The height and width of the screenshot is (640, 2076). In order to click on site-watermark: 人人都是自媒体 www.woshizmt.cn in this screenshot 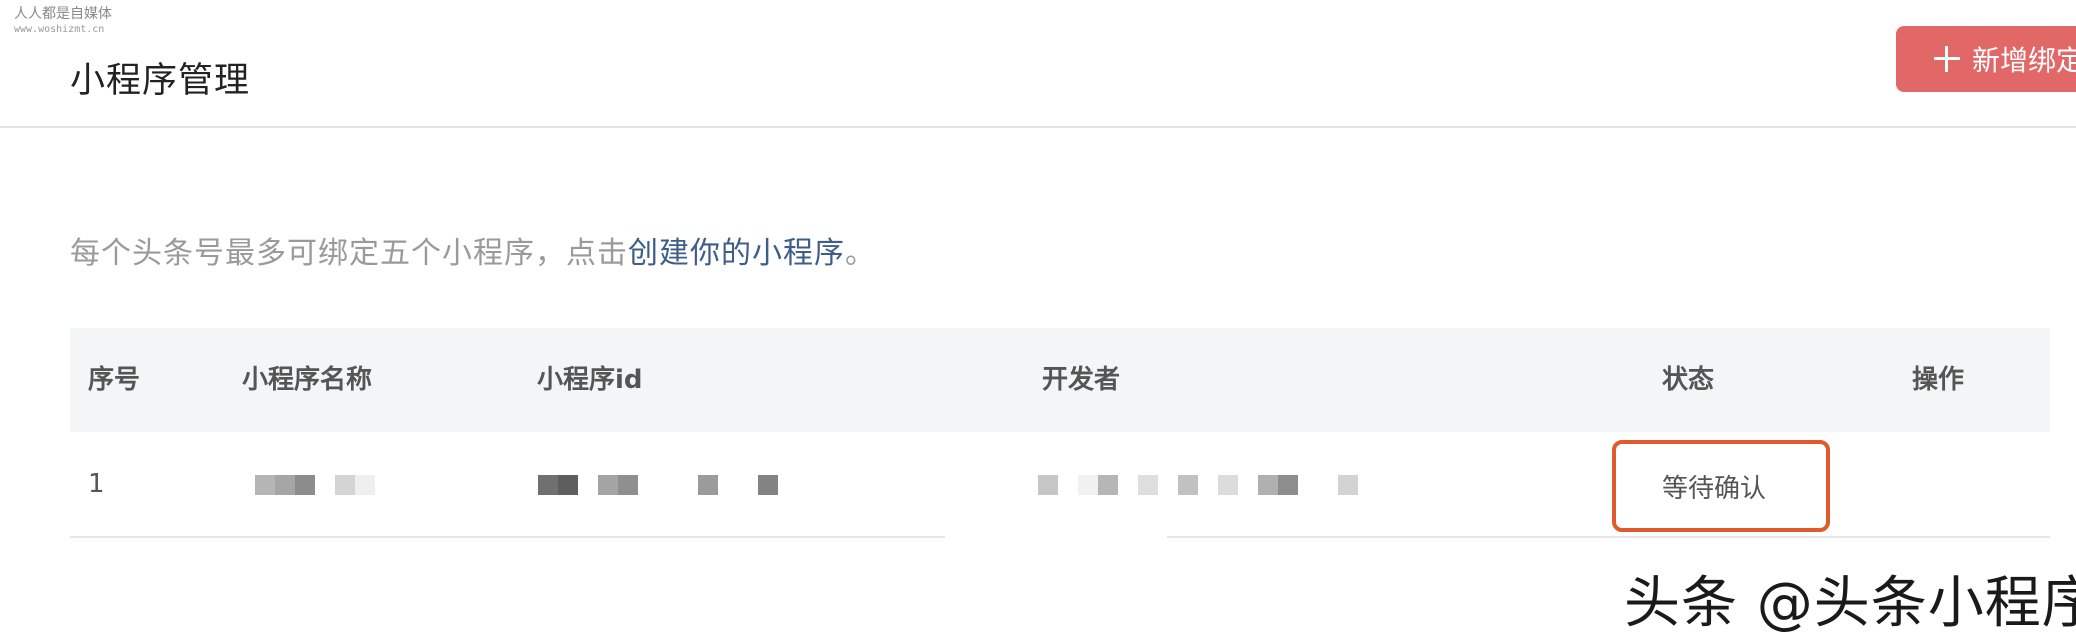, I will do `click(63, 21)`.